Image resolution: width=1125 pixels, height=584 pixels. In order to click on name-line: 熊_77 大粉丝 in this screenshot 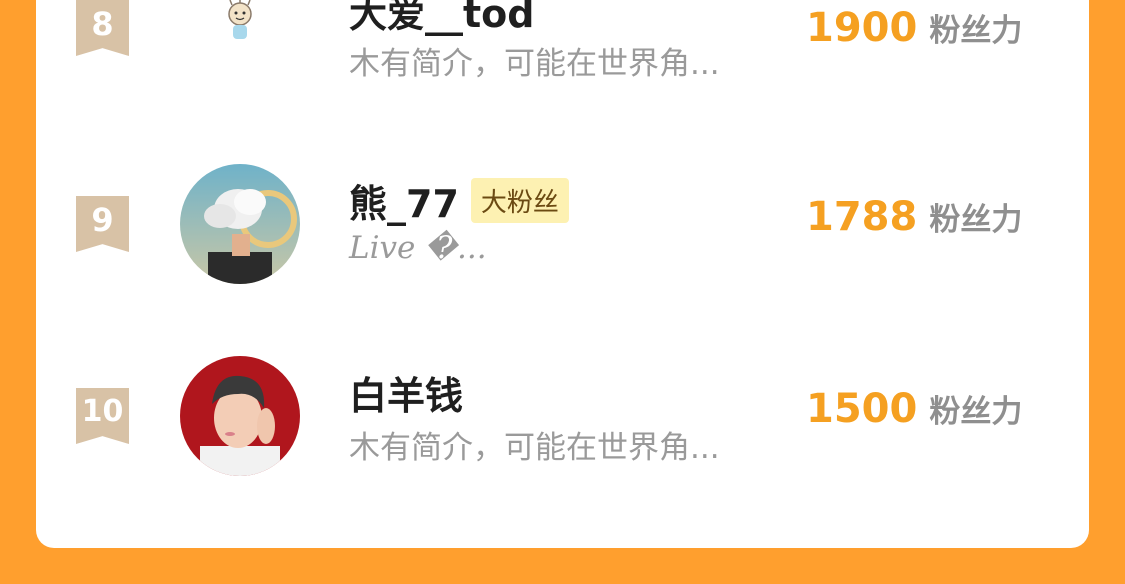, I will do `click(459, 200)`.